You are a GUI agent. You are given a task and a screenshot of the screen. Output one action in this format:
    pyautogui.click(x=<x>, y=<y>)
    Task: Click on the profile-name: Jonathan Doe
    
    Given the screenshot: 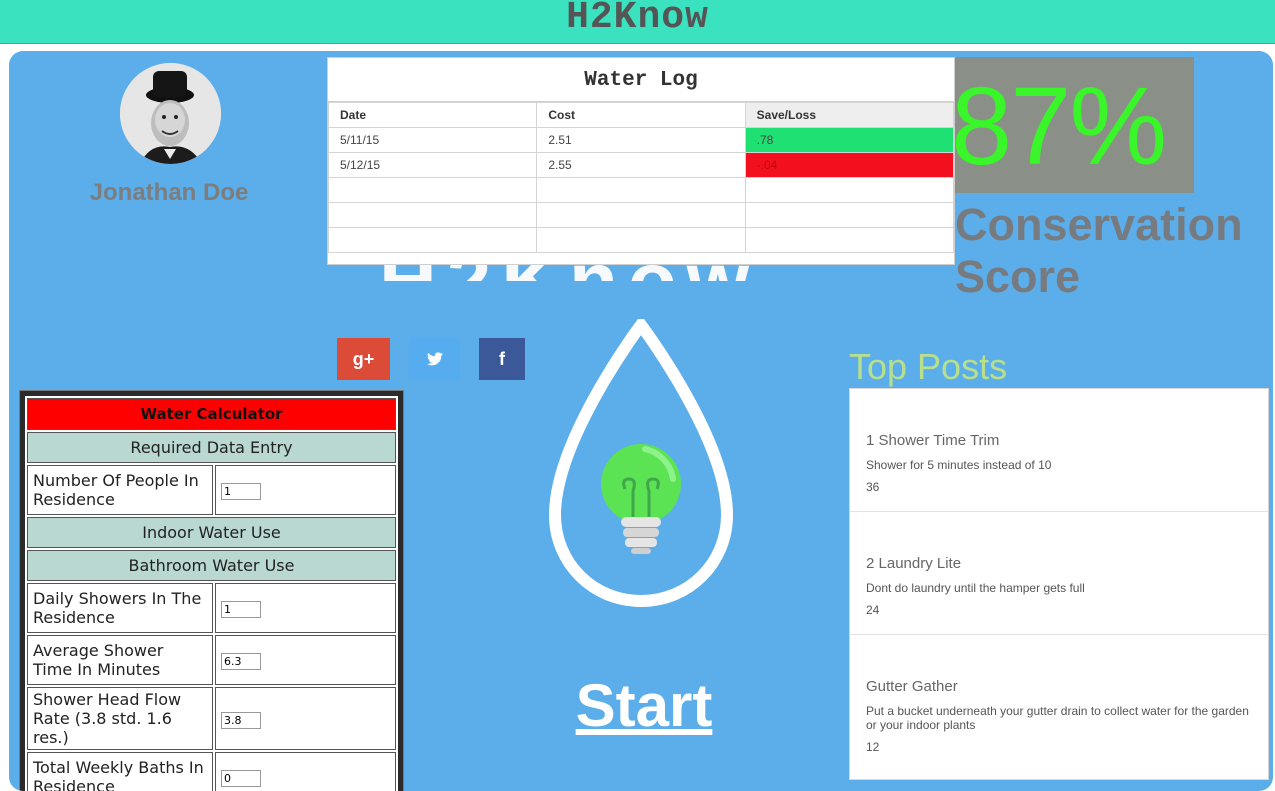 What is the action you would take?
    pyautogui.click(x=169, y=192)
    